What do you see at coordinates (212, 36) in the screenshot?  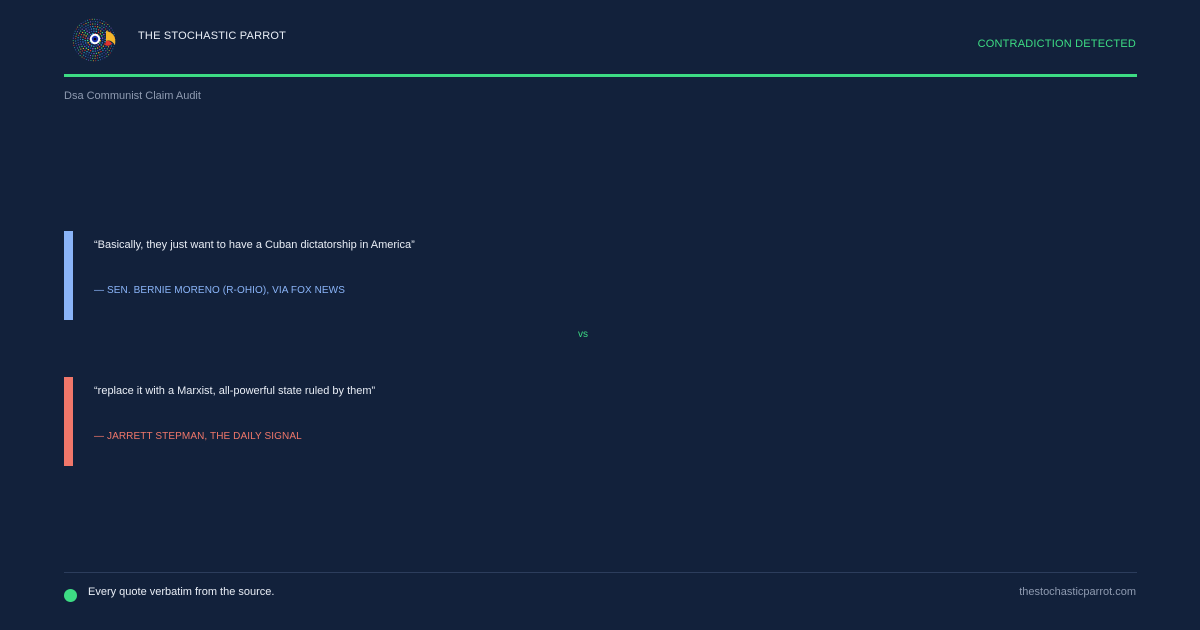 I see `brand-name: THE STOCHASTIC PARROT` at bounding box center [212, 36].